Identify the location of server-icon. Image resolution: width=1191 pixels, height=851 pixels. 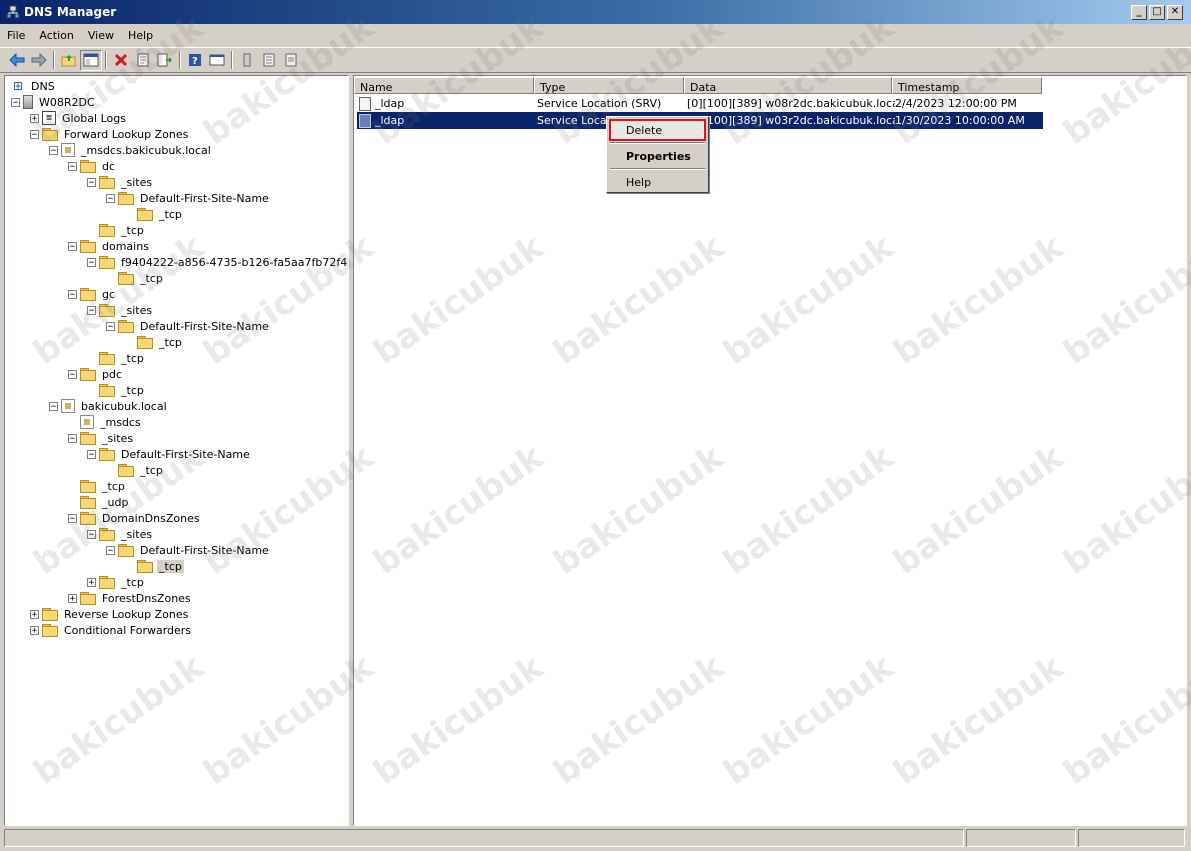
(247, 60).